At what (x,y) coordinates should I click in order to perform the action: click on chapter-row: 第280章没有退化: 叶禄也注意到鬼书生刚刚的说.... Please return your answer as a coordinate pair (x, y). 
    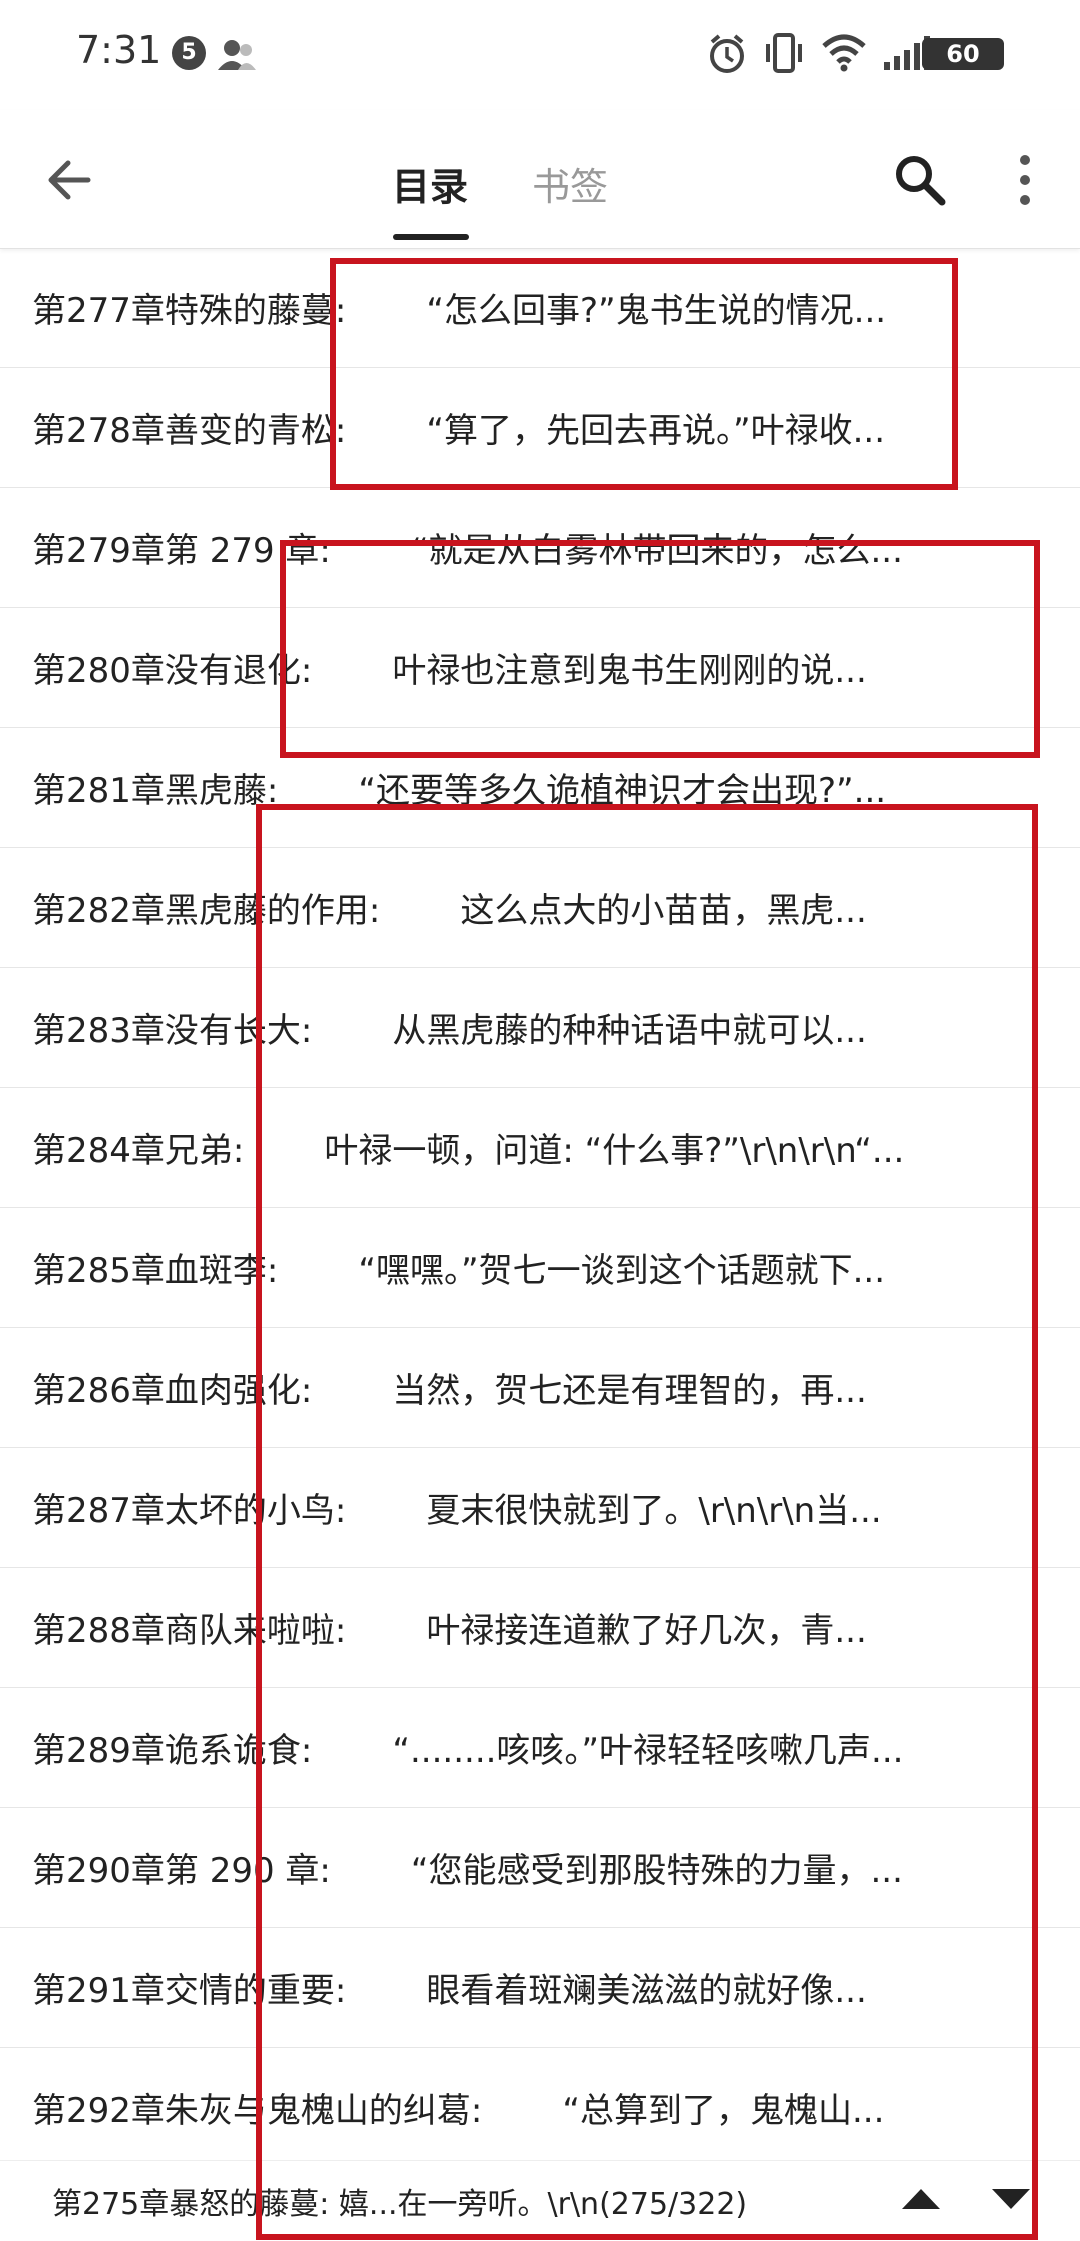
    Looking at the image, I should click on (540, 668).